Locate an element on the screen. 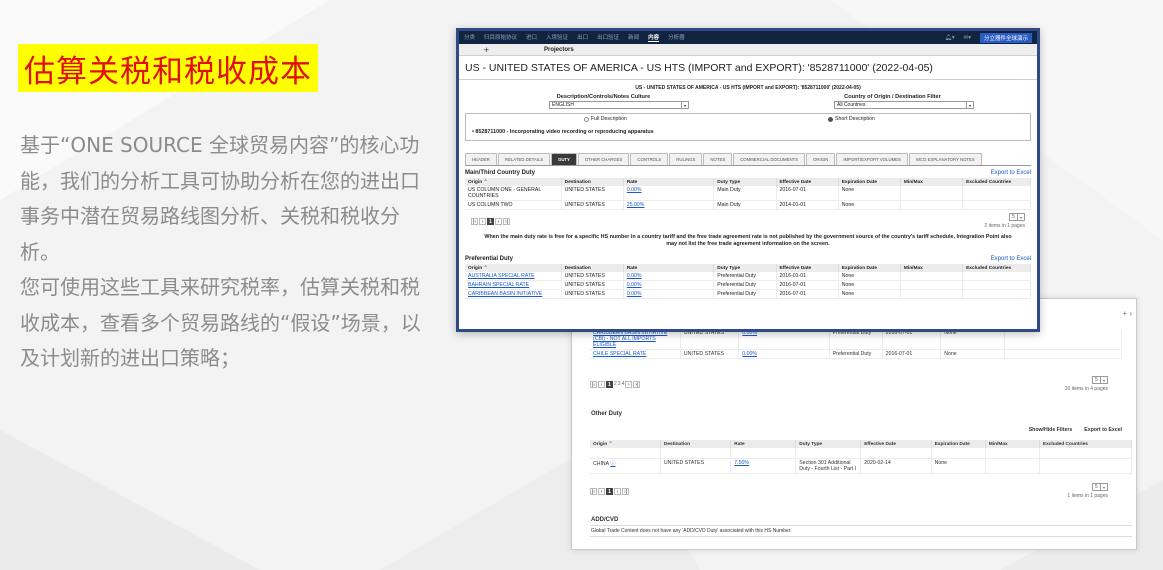 This screenshot has width=1163, height=570. full-description-radio: Full Description is located at coordinates (605, 119).